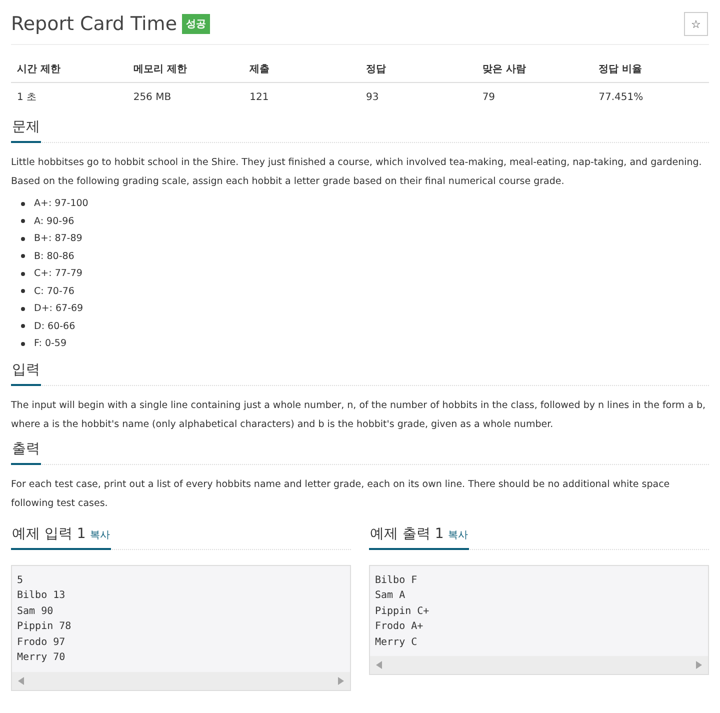 Image resolution: width=720 pixels, height=713 pixels. I want to click on code-line: Bilbo 13, so click(41, 596).